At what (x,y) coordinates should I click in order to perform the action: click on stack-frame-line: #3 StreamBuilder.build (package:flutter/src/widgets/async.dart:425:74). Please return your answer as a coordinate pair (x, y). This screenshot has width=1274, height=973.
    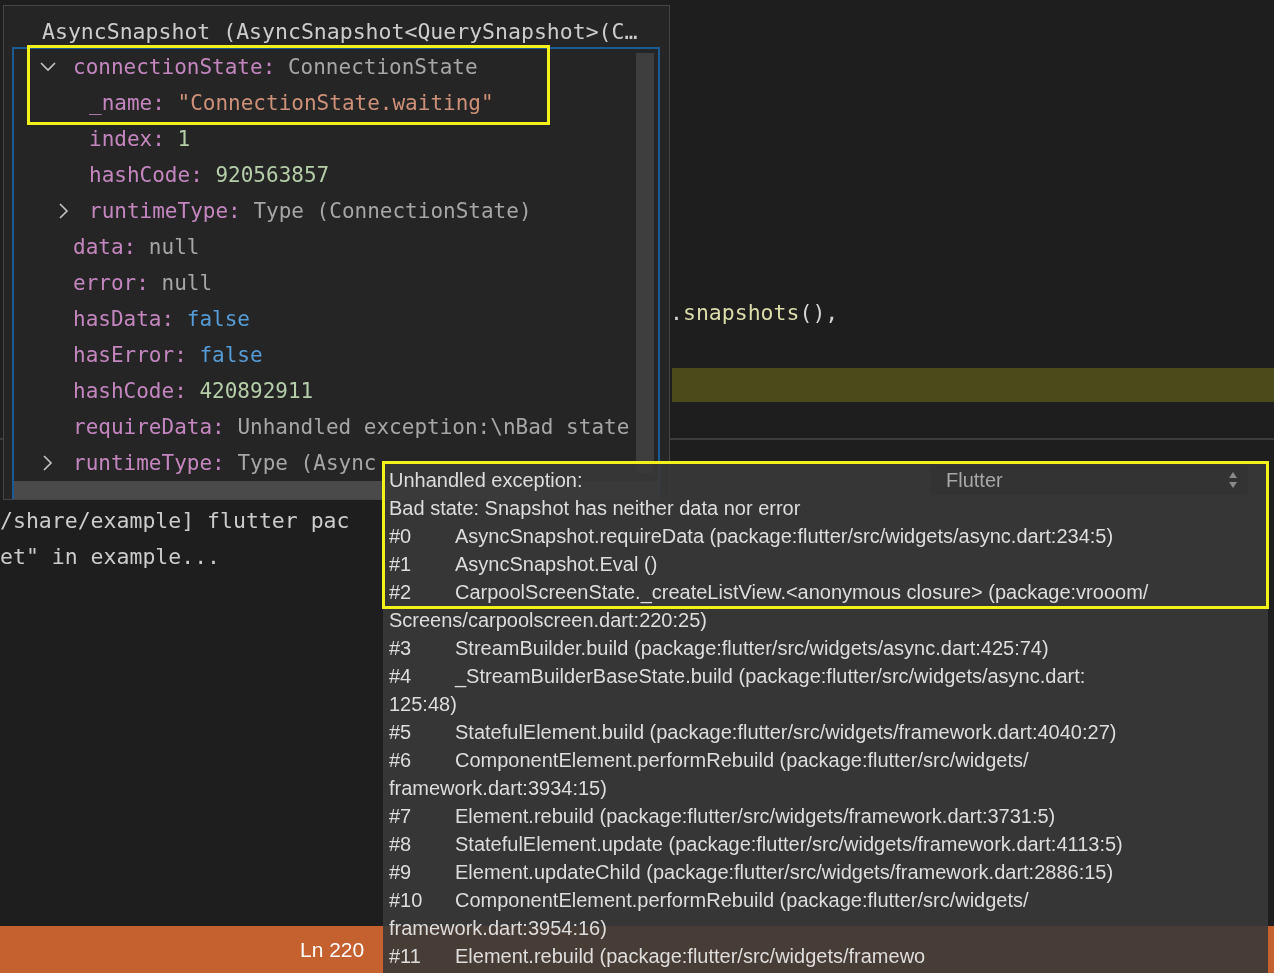
    Looking at the image, I should click on (719, 648).